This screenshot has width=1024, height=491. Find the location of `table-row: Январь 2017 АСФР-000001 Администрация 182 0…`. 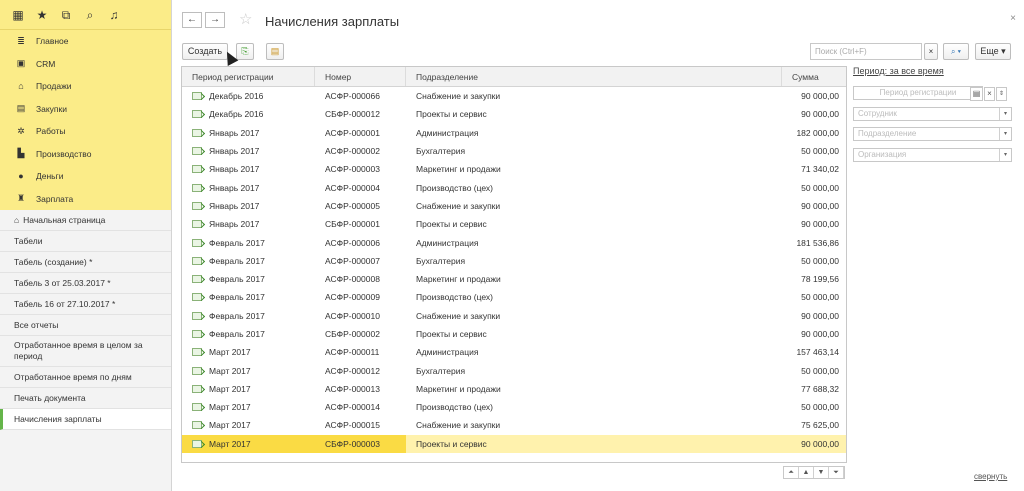

table-row: Январь 2017 АСФР-000001 Администрация 182 0… is located at coordinates (514, 133).